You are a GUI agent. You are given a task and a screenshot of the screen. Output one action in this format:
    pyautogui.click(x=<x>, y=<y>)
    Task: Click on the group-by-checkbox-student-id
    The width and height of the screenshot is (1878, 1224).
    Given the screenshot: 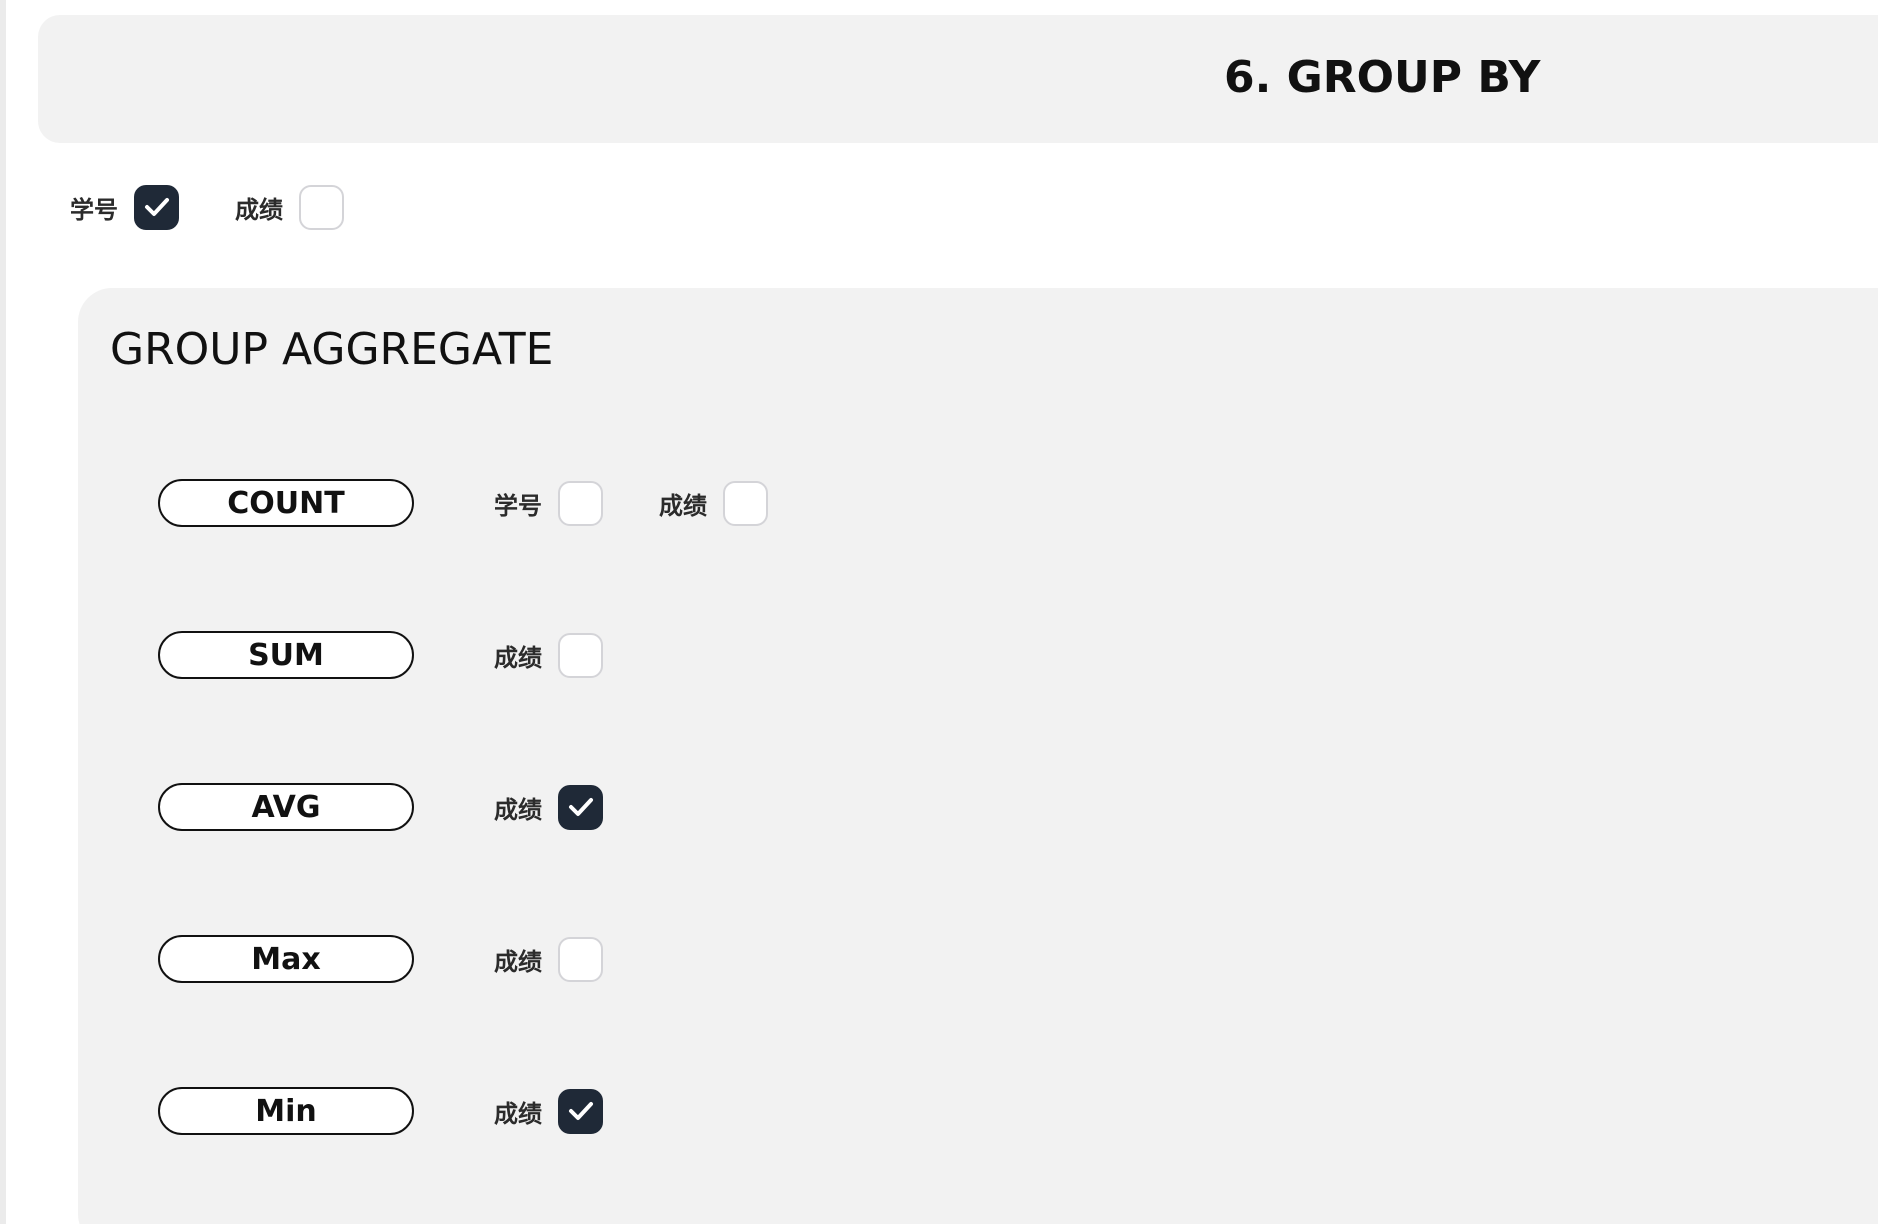 What is the action you would take?
    pyautogui.click(x=156, y=207)
    